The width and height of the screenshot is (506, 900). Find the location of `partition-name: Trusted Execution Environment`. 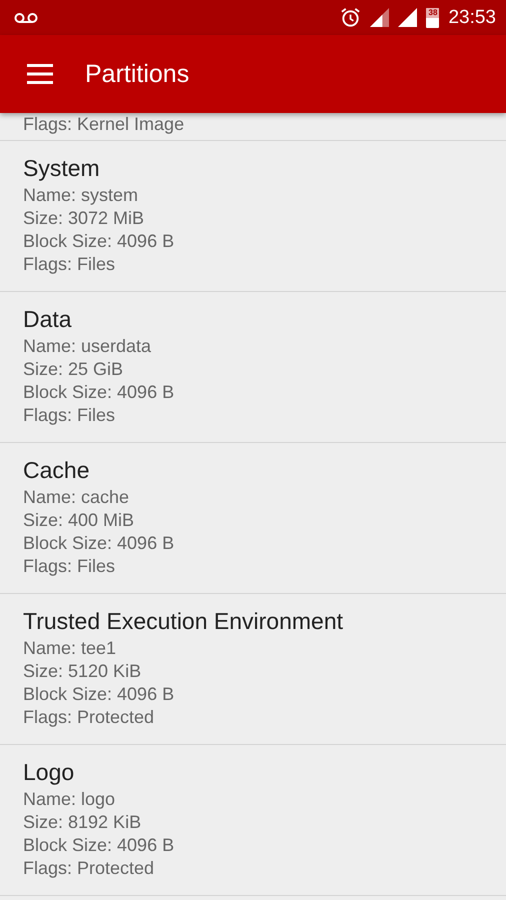

partition-name: Trusted Execution Environment is located at coordinates (183, 621).